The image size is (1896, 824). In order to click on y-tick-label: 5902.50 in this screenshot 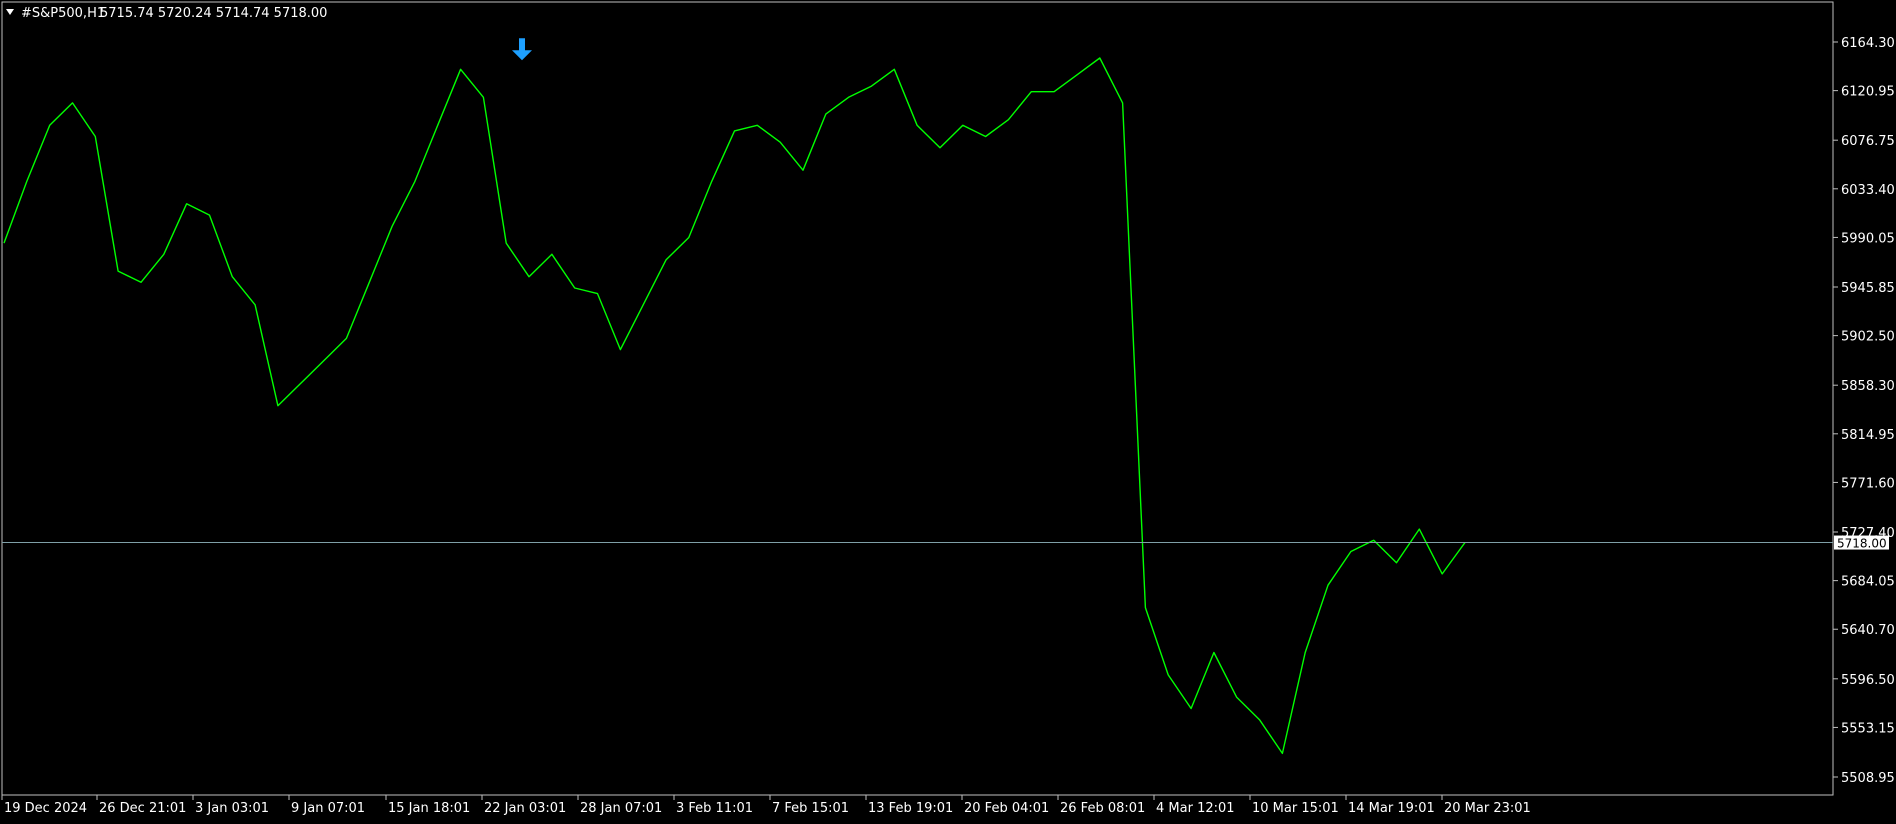, I will do `click(1868, 337)`.